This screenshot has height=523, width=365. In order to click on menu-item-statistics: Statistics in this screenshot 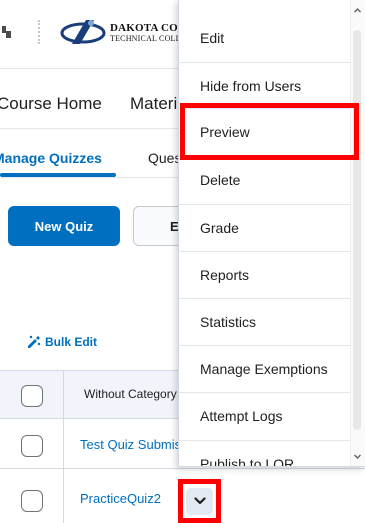, I will do `click(265, 322)`.